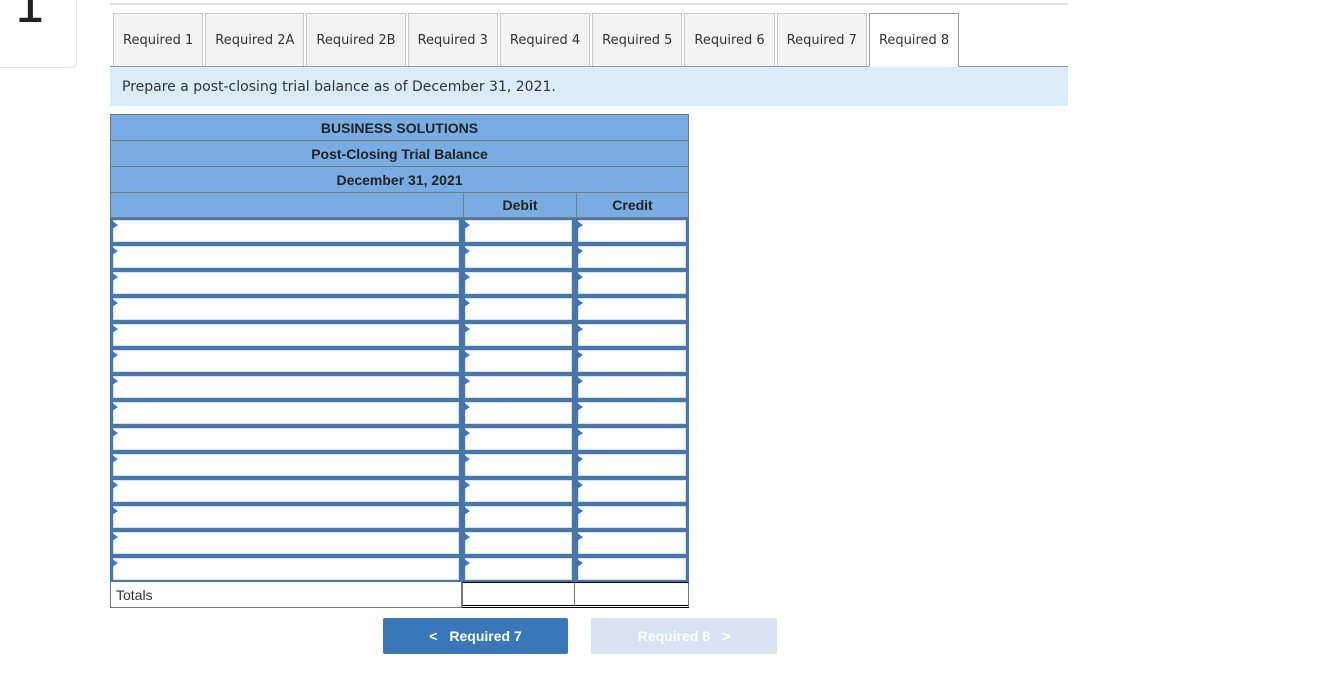 The width and height of the screenshot is (1326, 697). Describe the element at coordinates (356, 39) in the screenshot. I see `tab-required-2b: Required 2B` at that location.